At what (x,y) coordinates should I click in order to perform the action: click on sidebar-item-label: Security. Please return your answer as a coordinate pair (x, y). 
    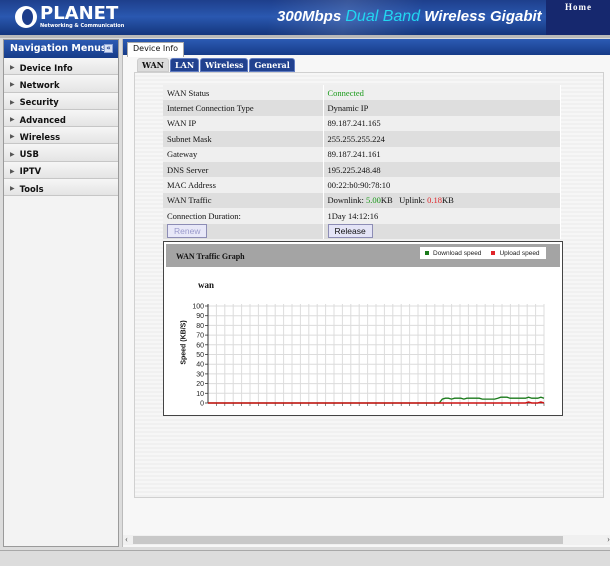
    Looking at the image, I should click on (39, 102).